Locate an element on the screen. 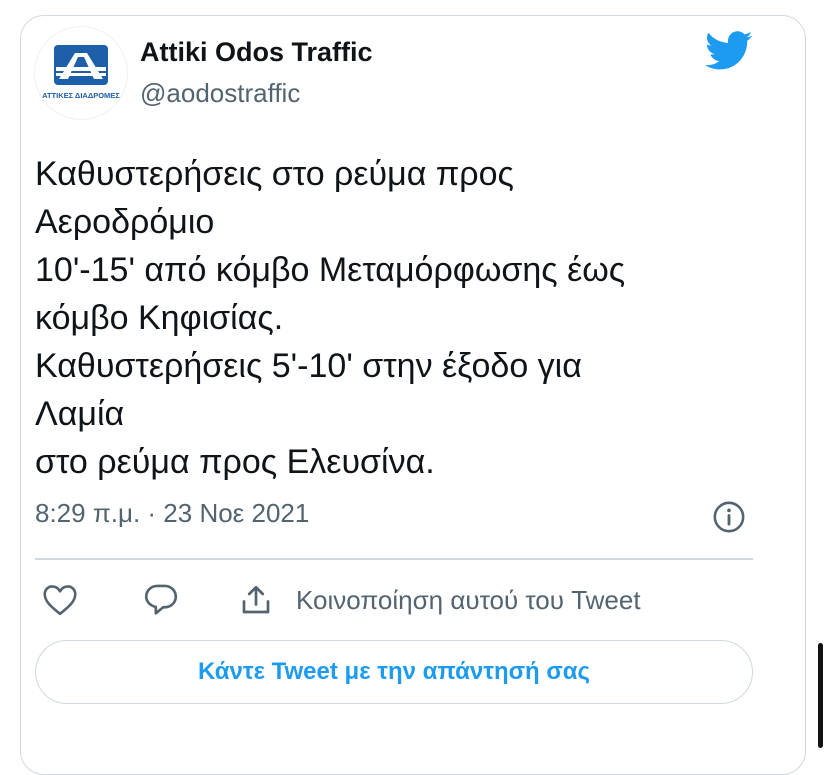 The height and width of the screenshot is (775, 828). attiki-odos-logo: ΑΤΤΙΚΕΣ ΔΙΑΔΡΟΜΕΣ is located at coordinates (81, 72).